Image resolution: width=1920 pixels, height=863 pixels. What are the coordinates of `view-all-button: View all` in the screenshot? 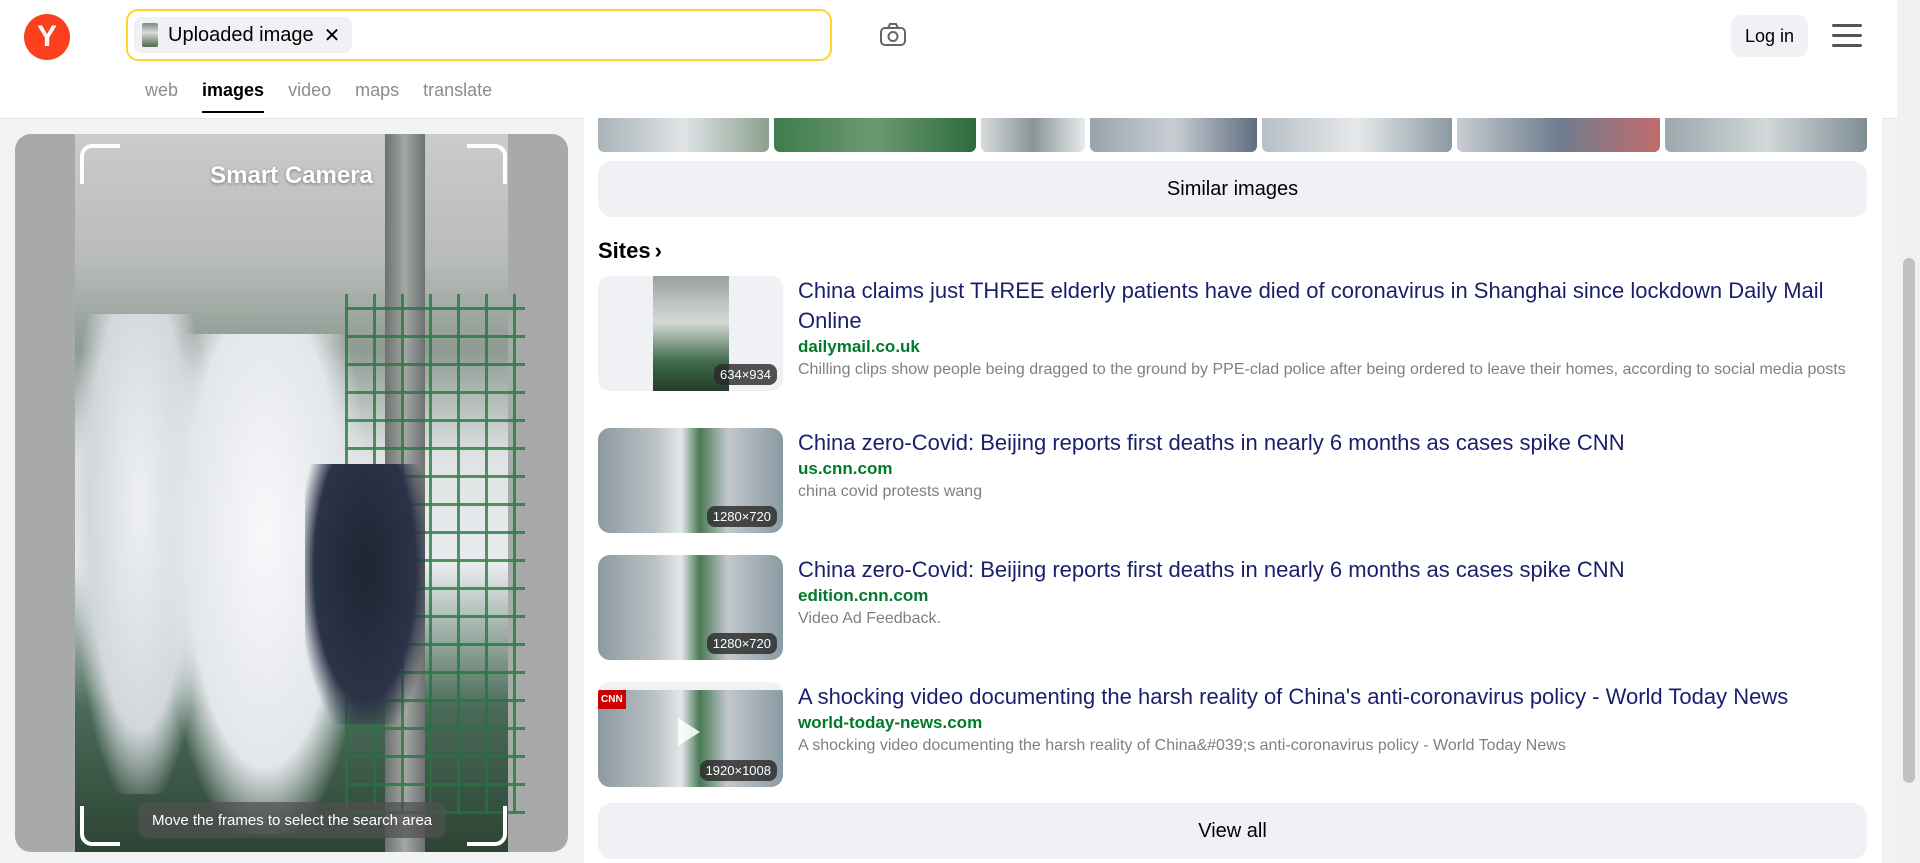 It's located at (1232, 831).